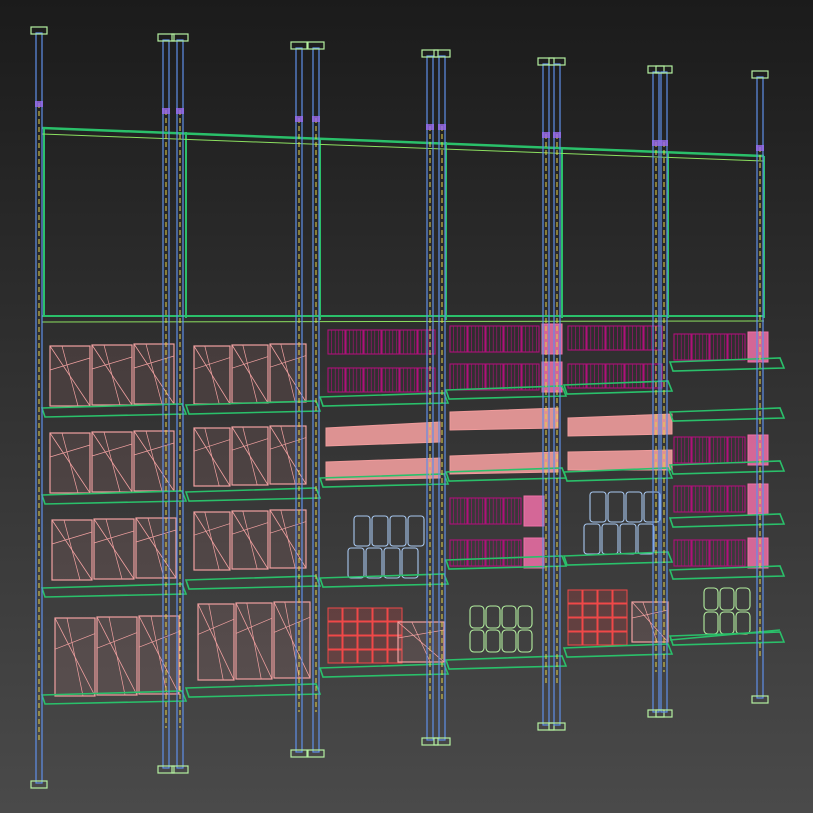  What do you see at coordinates (504, 419) in the screenshot?
I see `display-wedge` at bounding box center [504, 419].